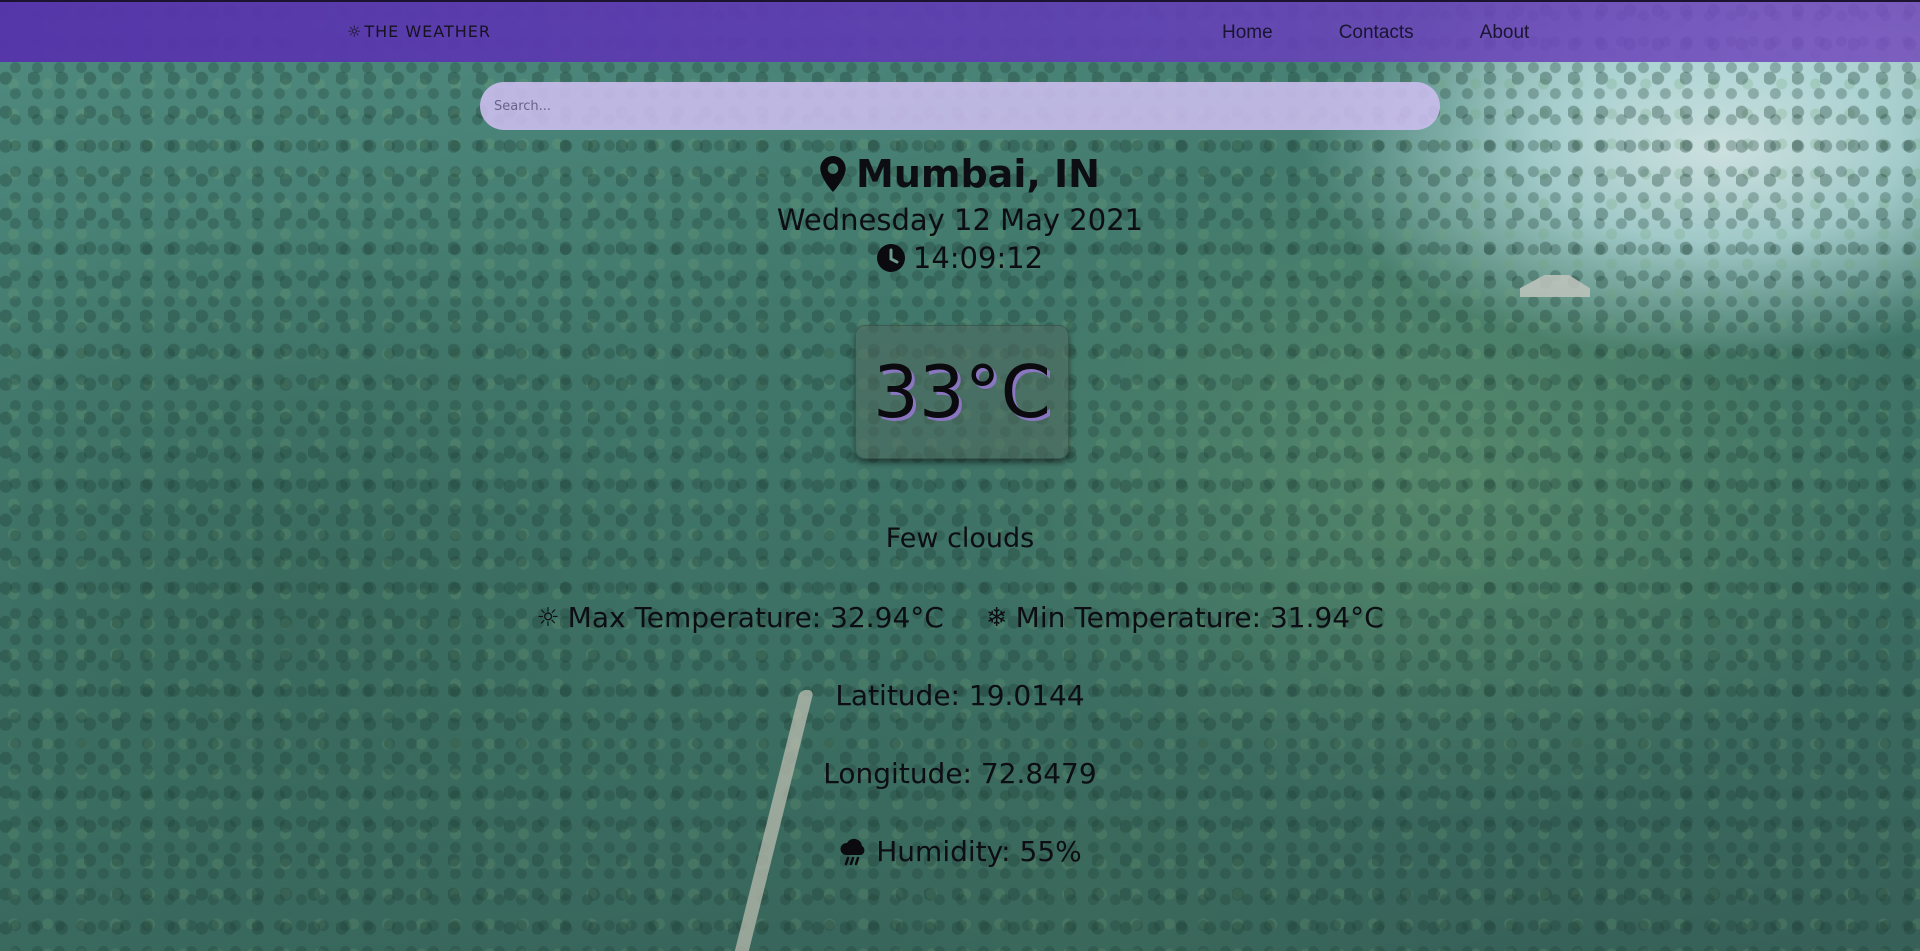  Describe the element at coordinates (833, 174) in the screenshot. I see `map-pin-icon` at that location.